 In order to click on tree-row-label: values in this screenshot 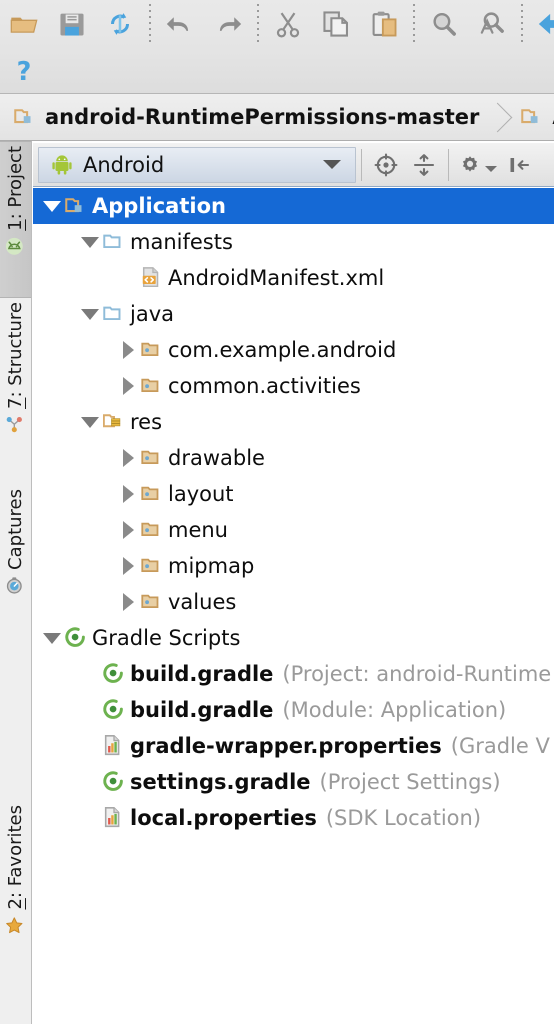, I will do `click(202, 602)`.